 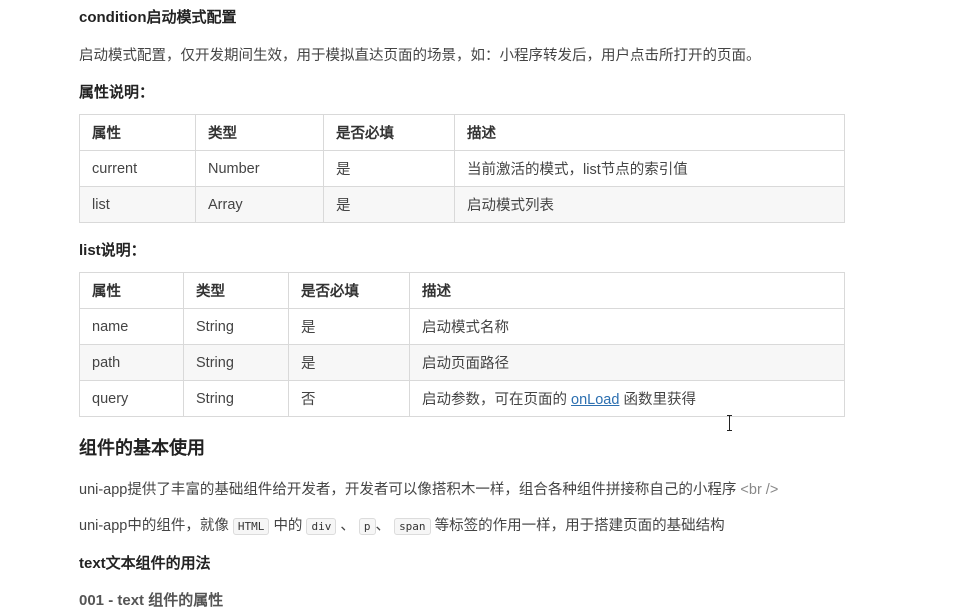 What do you see at coordinates (259, 204) in the screenshot?
I see `cell: Array` at bounding box center [259, 204].